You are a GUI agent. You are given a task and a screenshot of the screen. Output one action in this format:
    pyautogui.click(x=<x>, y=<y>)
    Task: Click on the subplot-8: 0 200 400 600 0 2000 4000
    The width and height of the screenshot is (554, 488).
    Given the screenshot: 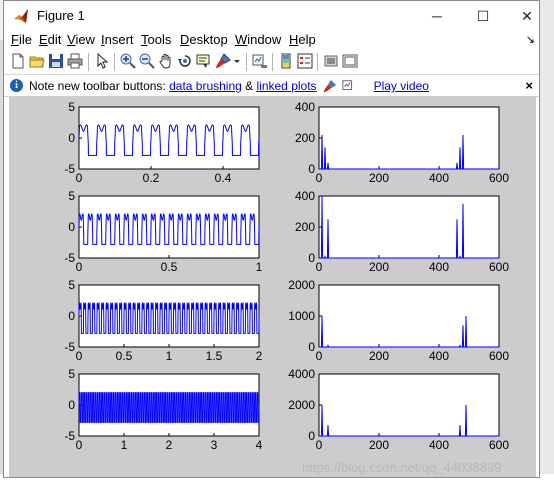 What is the action you would take?
    pyautogui.click(x=398, y=409)
    